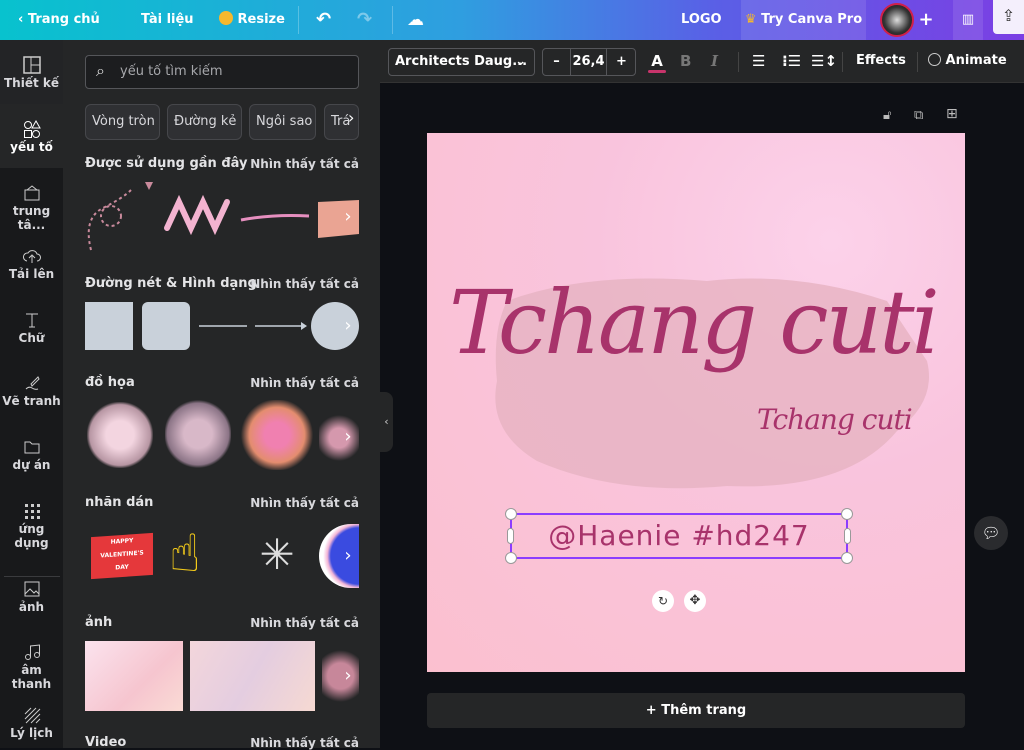 Image resolution: width=1024 pixels, height=750 pixels. What do you see at coordinates (967, 62) in the screenshot?
I see `animate-button: Animate` at bounding box center [967, 62].